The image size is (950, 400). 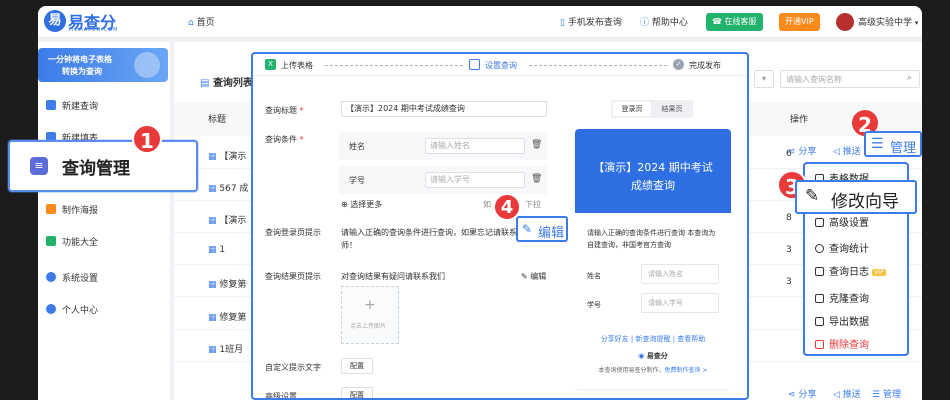 What do you see at coordinates (357, 366) in the screenshot?
I see `config-button: 配置` at bounding box center [357, 366].